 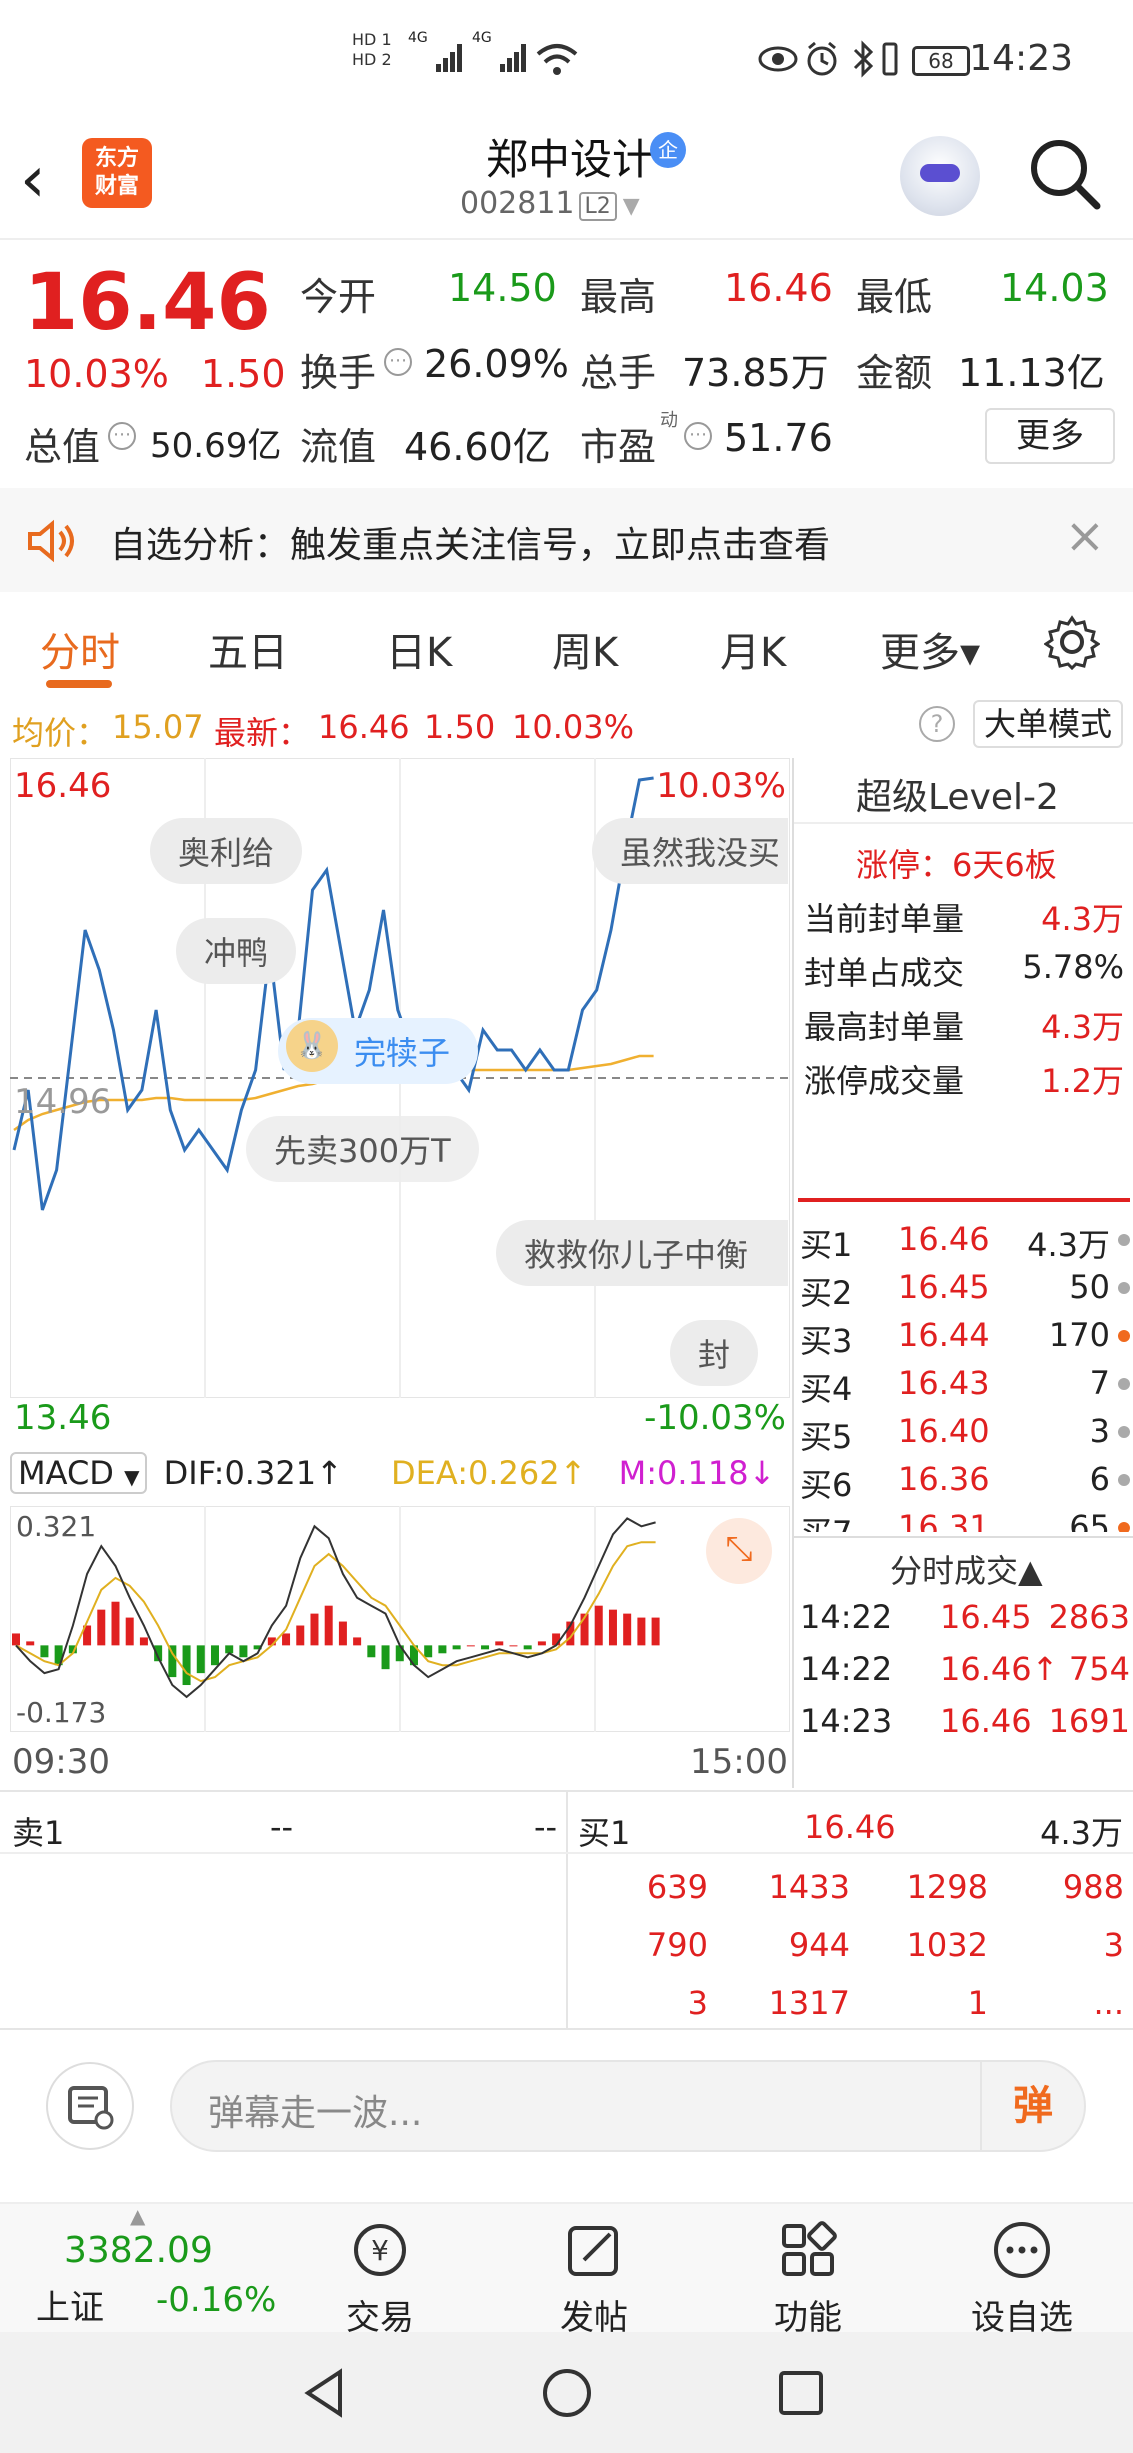 I want to click on danmaku-send-button: 弹, so click(x=1032, y=2106).